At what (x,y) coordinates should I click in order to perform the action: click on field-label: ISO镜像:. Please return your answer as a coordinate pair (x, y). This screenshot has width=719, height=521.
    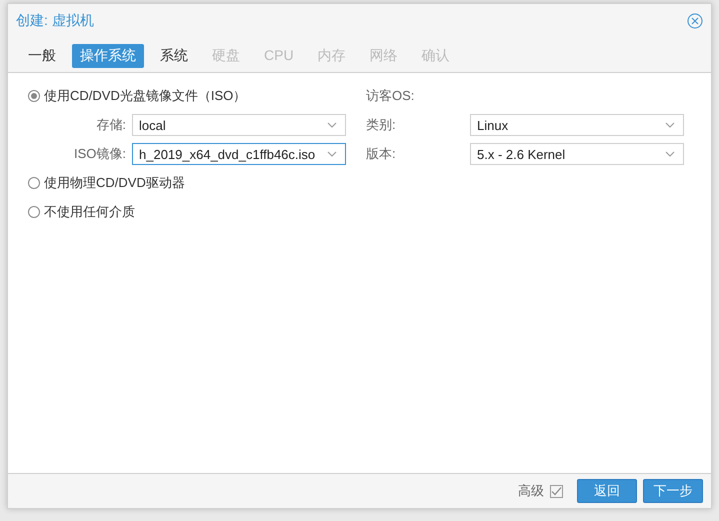
    Looking at the image, I should click on (99, 154).